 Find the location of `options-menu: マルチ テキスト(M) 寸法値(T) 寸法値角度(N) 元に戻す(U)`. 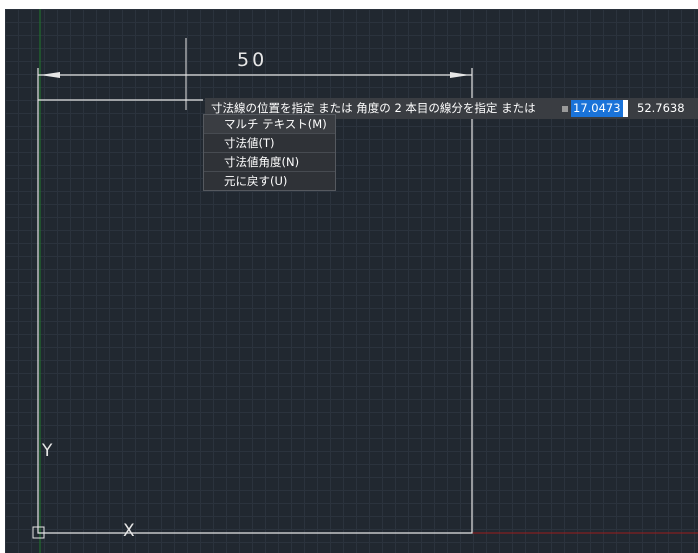

options-menu: マルチ テキスト(M) 寸法値(T) 寸法値角度(N) 元に戻す(U) is located at coordinates (269, 152).